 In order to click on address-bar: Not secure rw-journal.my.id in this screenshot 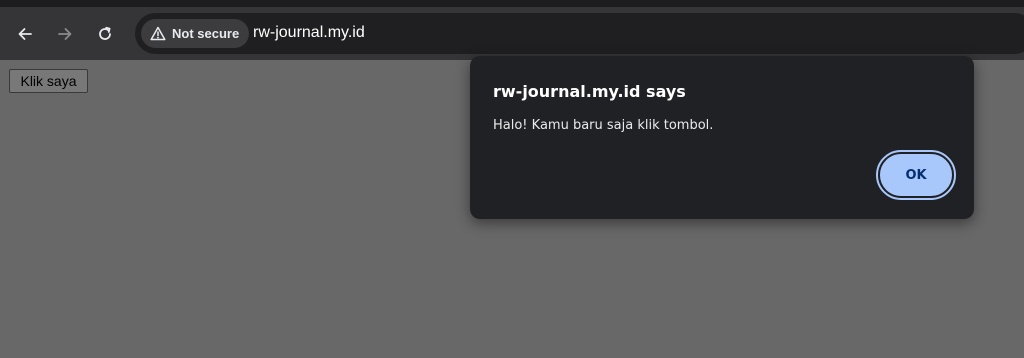, I will do `click(579, 33)`.